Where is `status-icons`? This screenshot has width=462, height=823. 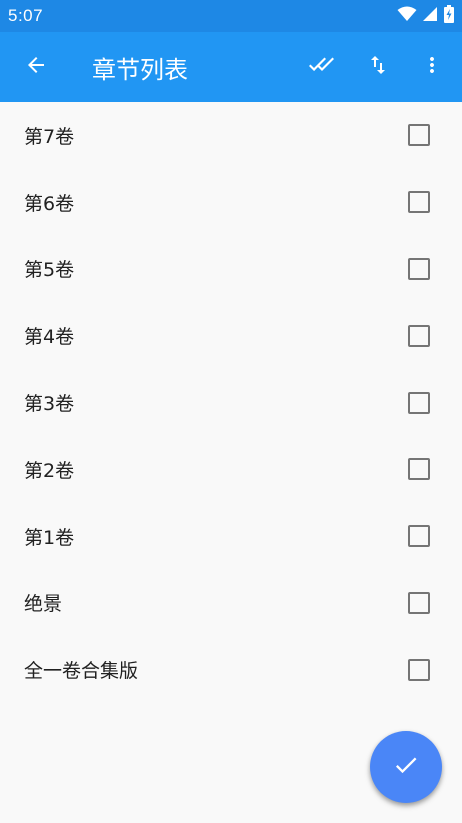 status-icons is located at coordinates (425, 16).